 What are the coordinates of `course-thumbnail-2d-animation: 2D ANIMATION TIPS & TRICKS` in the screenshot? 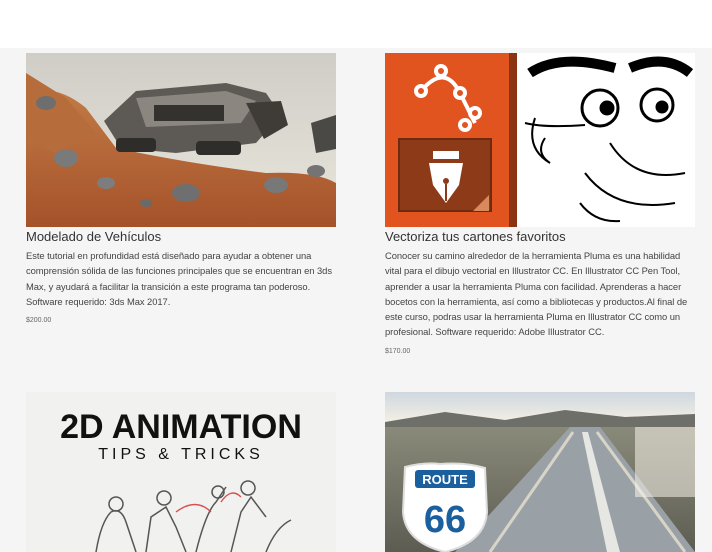 It's located at (181, 472).